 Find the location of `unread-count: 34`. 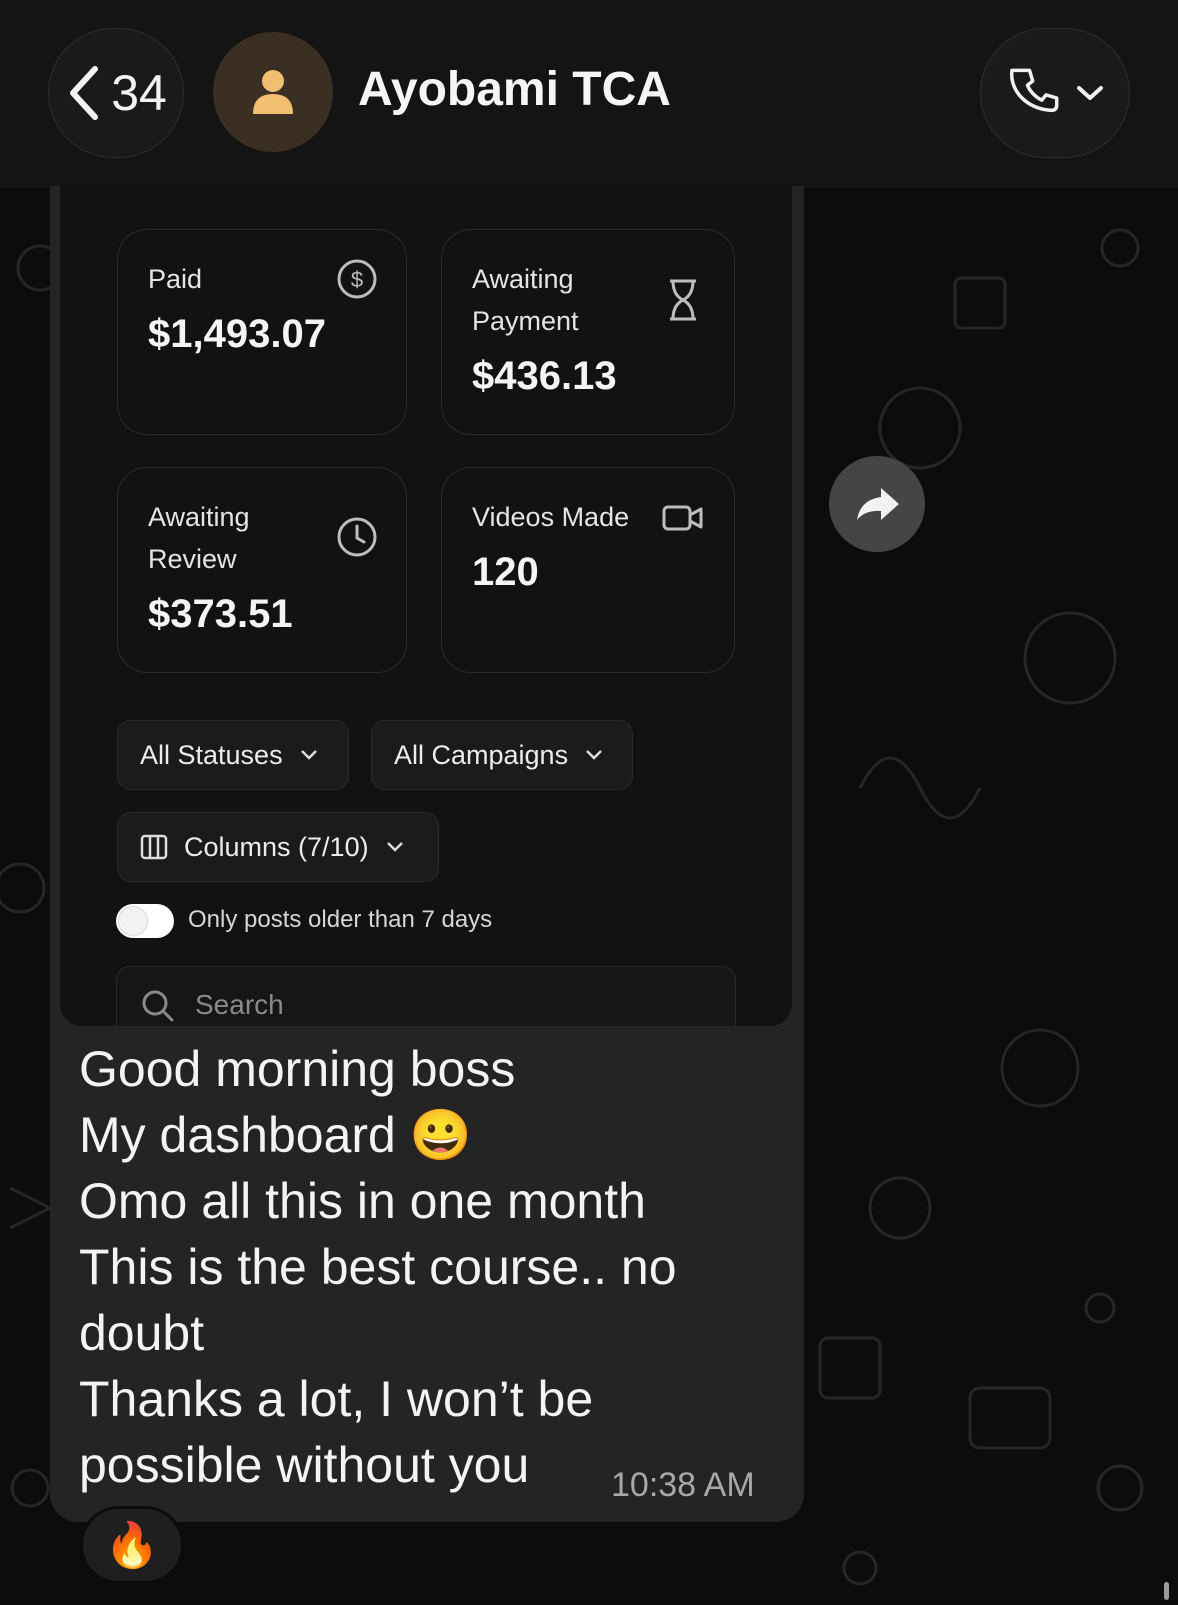

unread-count: 34 is located at coordinates (139, 93).